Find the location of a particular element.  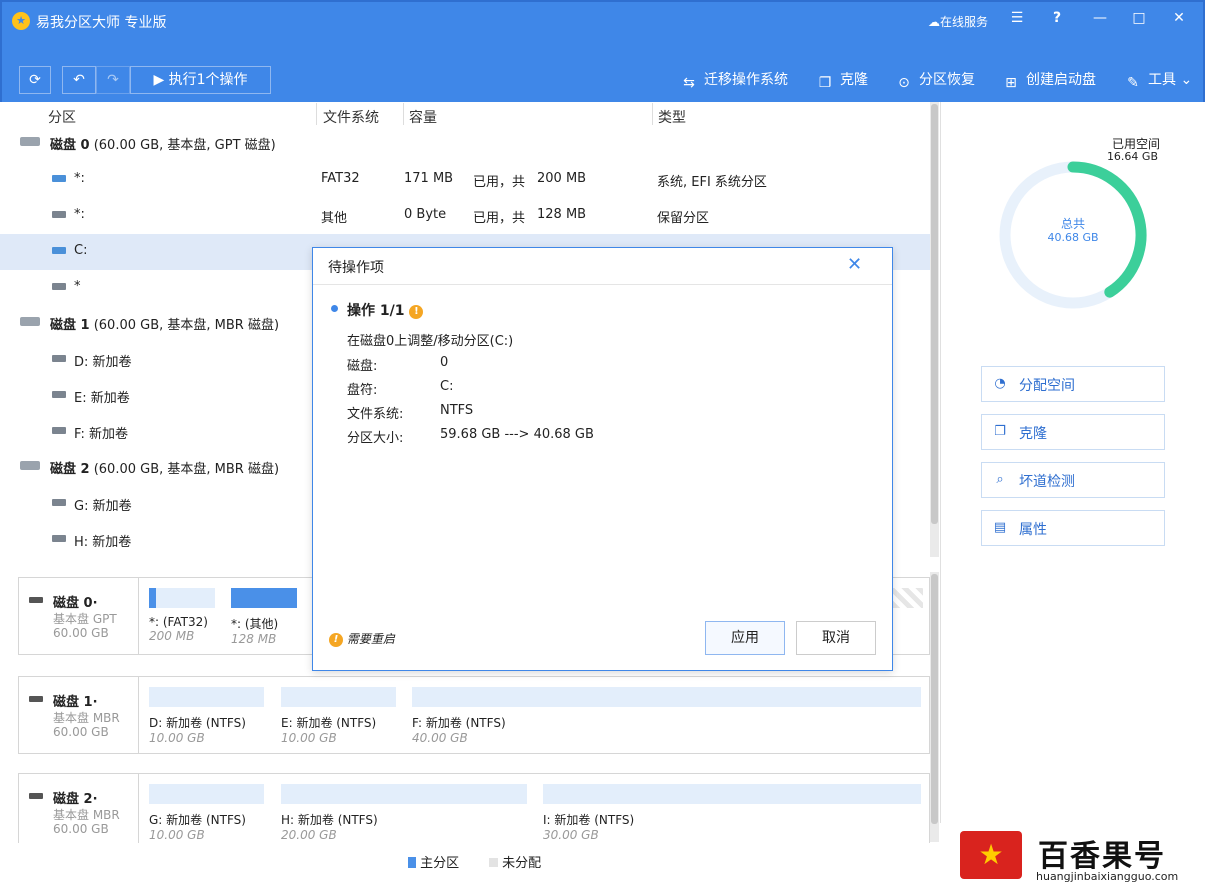

detail-key: 磁盘: is located at coordinates (362, 366).